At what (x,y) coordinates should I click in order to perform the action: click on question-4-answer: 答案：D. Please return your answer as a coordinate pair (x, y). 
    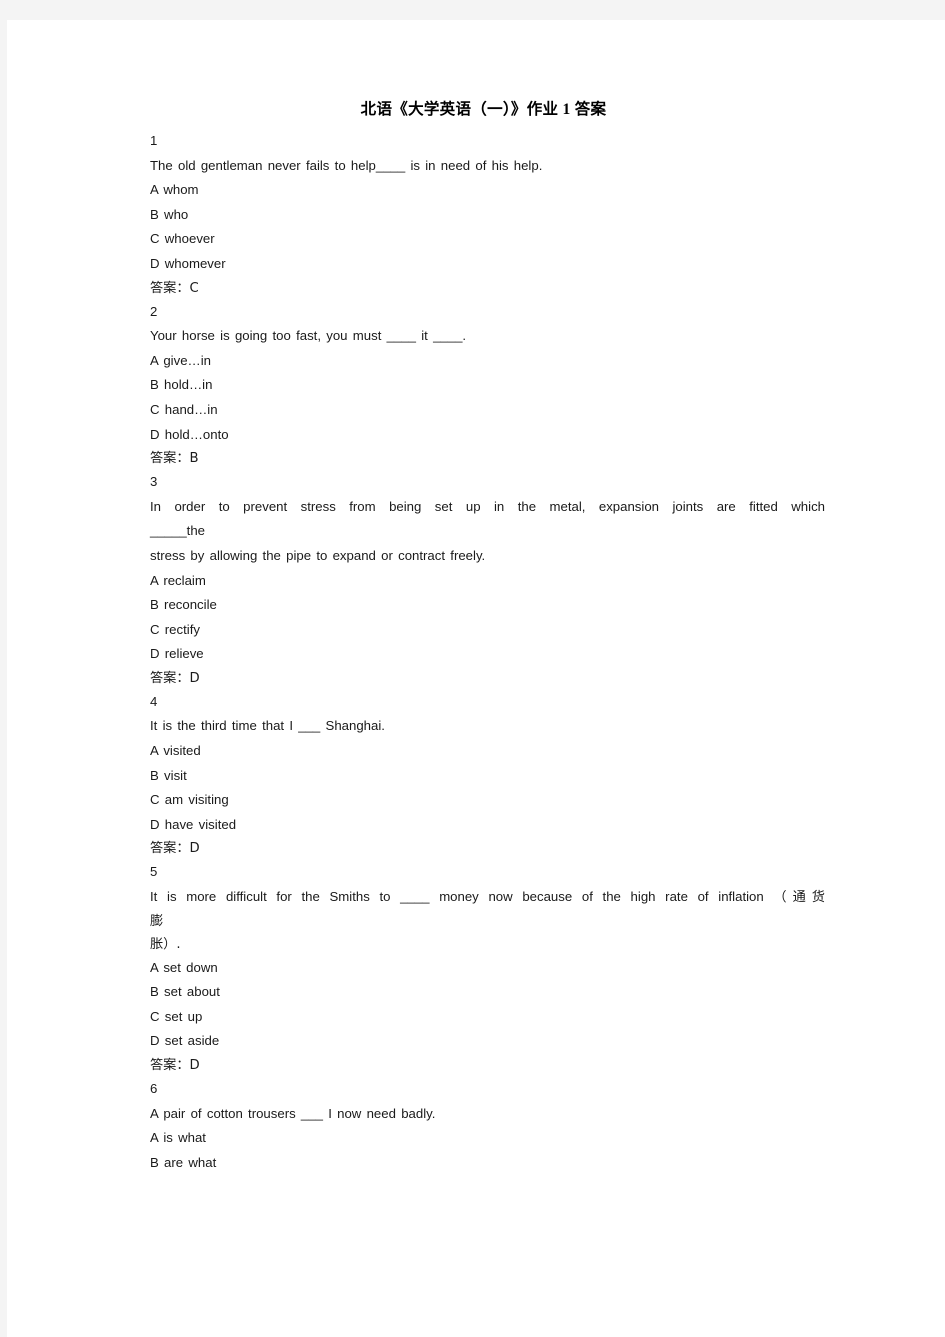
    Looking at the image, I should click on (175, 849).